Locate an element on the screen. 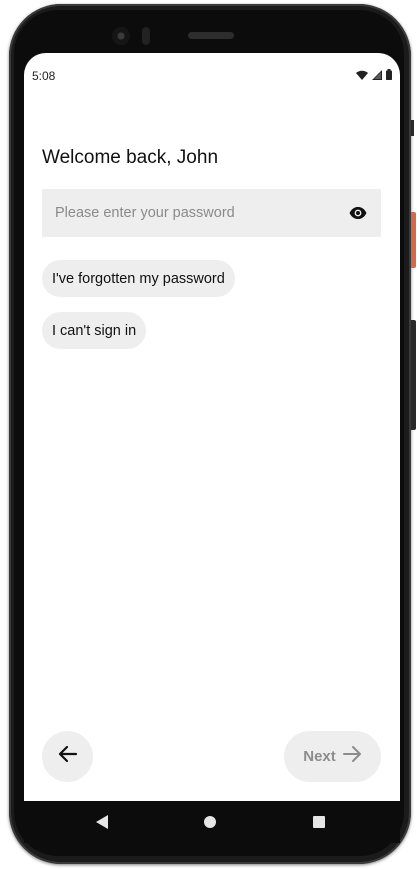 The image size is (417, 870). page-title: Welcome back, John is located at coordinates (130, 157).